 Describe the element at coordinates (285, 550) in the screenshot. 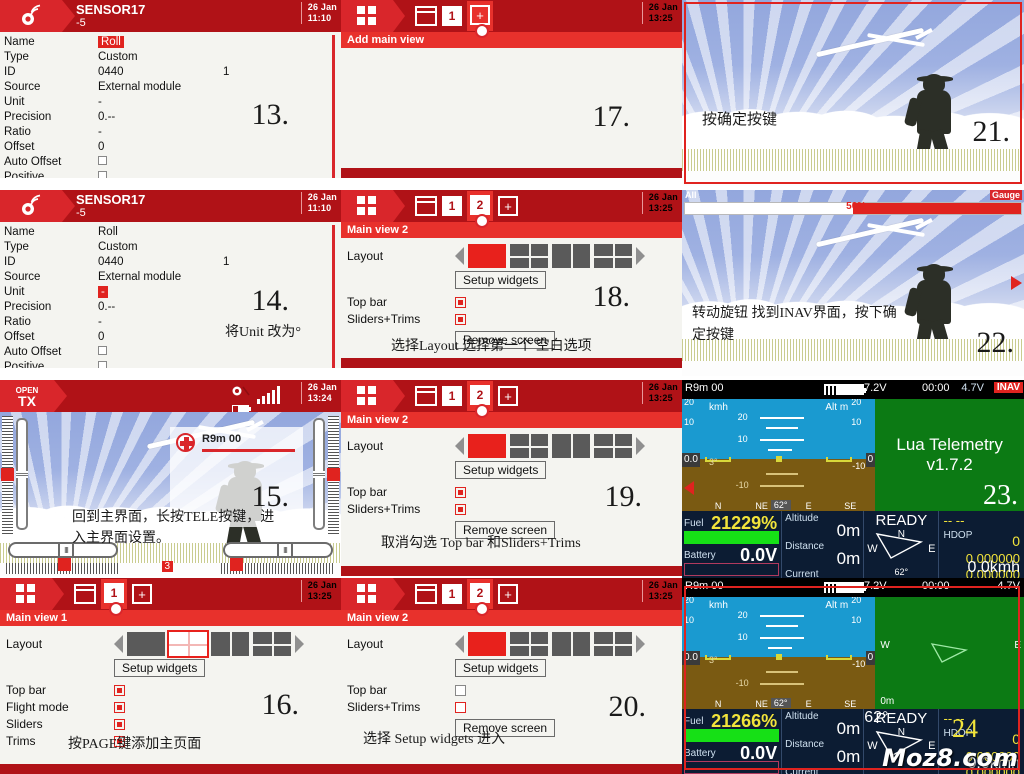

I see `right-slider-handle` at that location.